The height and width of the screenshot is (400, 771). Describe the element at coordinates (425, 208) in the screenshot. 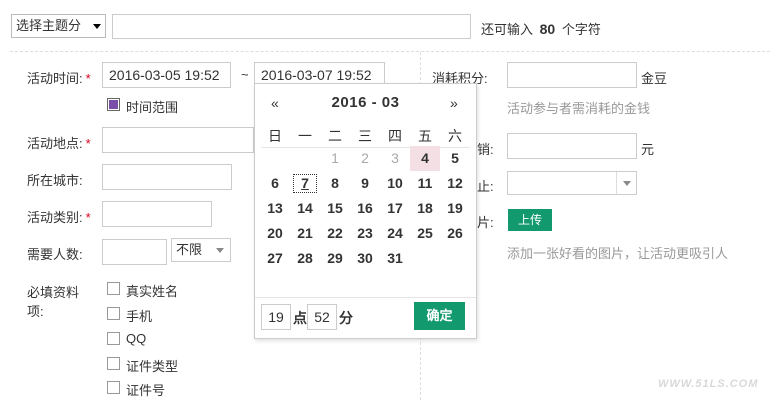

I see `calendar-day: 18` at that location.